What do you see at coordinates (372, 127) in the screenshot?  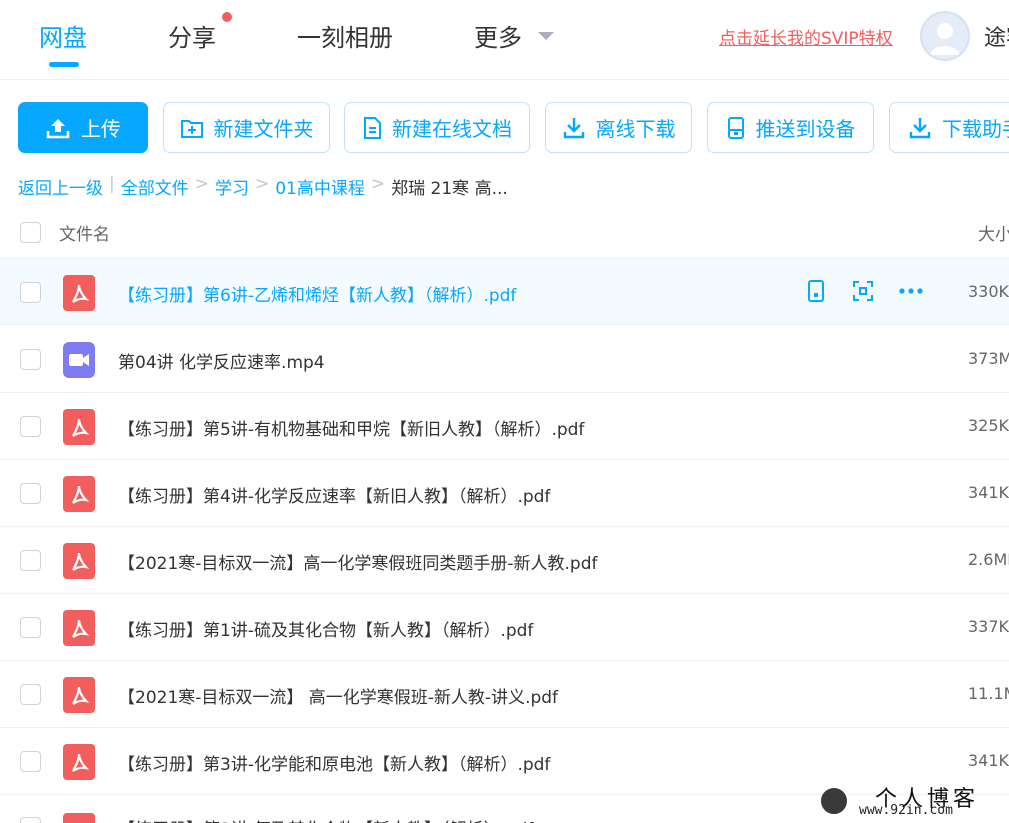 I see `document-icon` at bounding box center [372, 127].